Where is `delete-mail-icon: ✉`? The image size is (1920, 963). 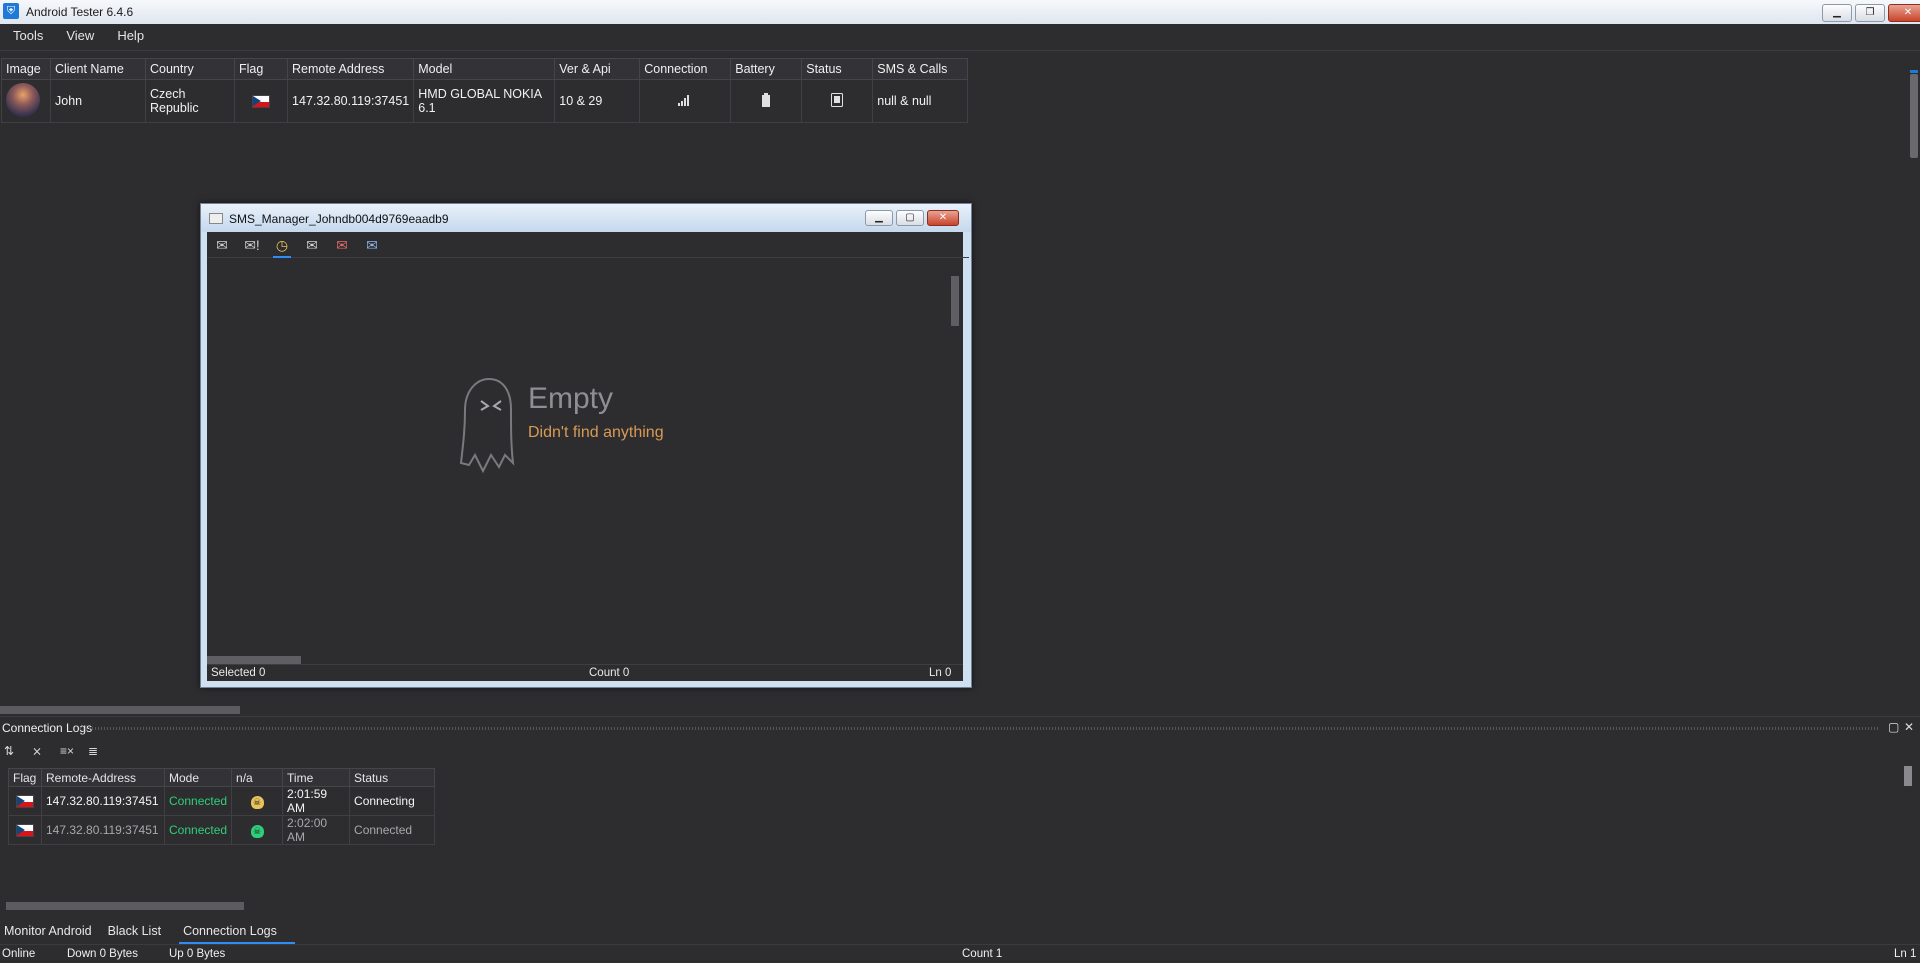
delete-mail-icon: ✉ is located at coordinates (342, 245).